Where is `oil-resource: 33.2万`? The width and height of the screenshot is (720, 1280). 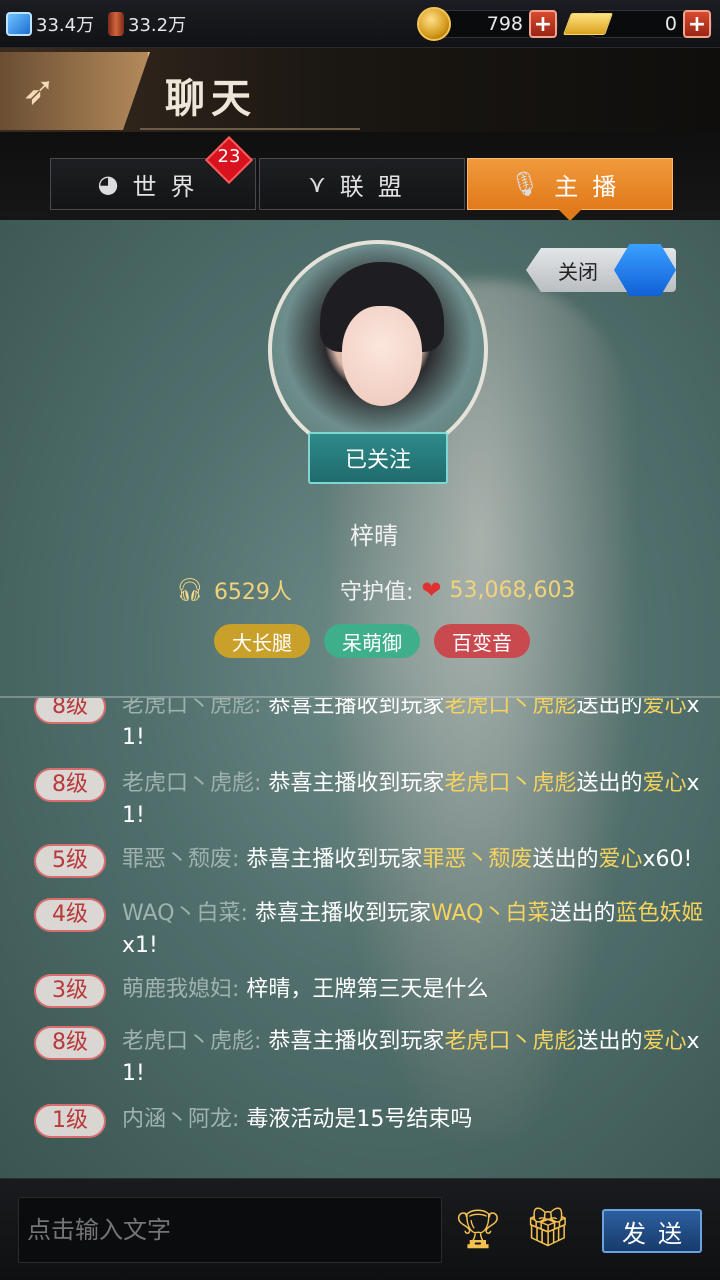 oil-resource: 33.2万 is located at coordinates (147, 24).